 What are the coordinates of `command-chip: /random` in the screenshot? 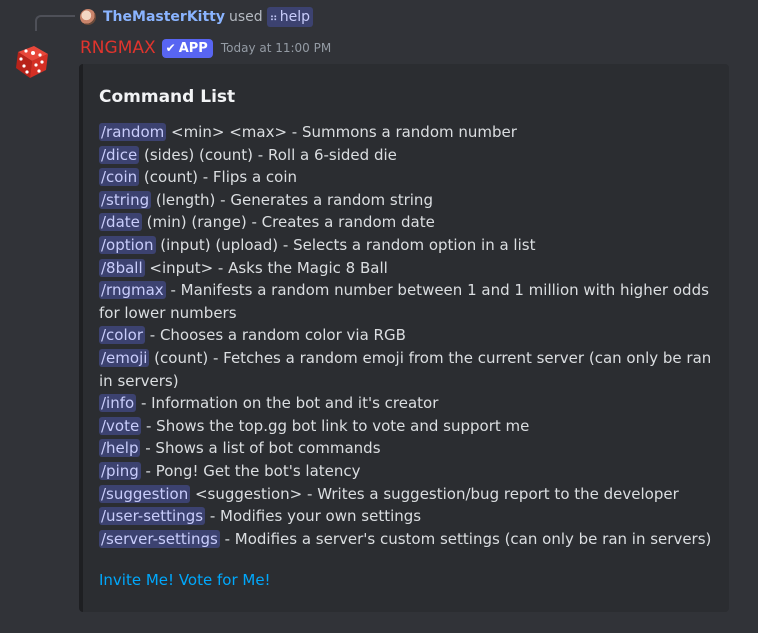 It's located at (133, 132).